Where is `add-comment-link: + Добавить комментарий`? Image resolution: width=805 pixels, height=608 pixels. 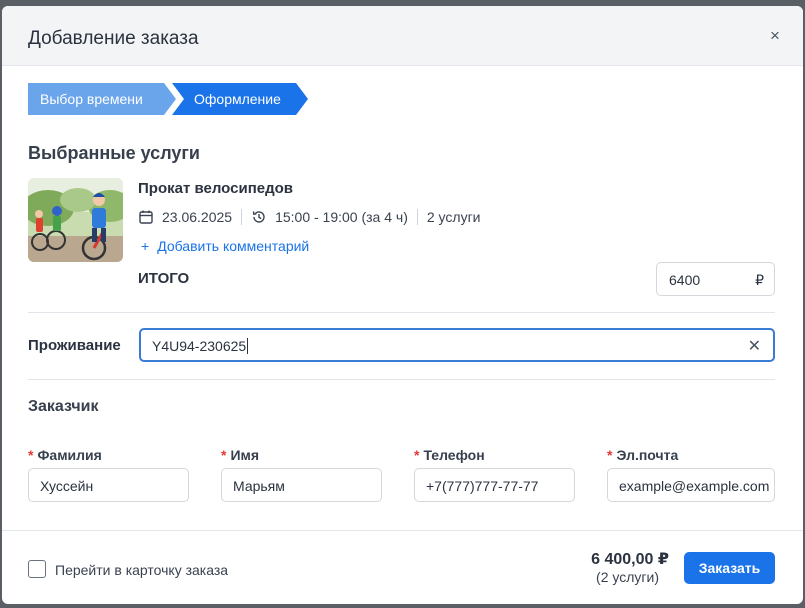 add-comment-link: + Добавить комментарий is located at coordinates (225, 246).